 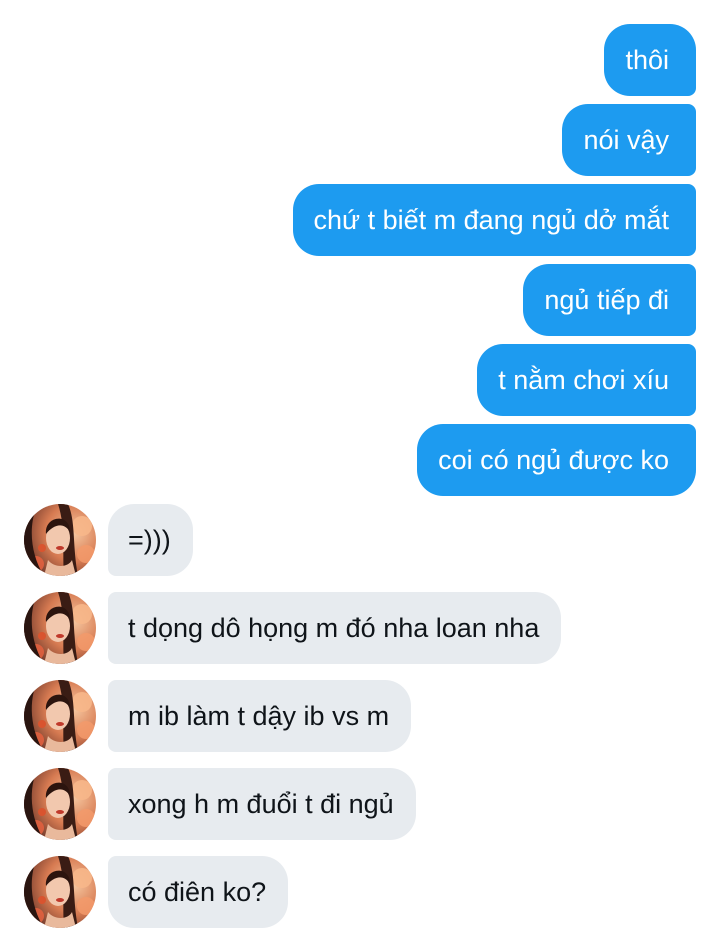 I want to click on message-text: xong h m đuổi t đi ngủ, so click(x=261, y=804).